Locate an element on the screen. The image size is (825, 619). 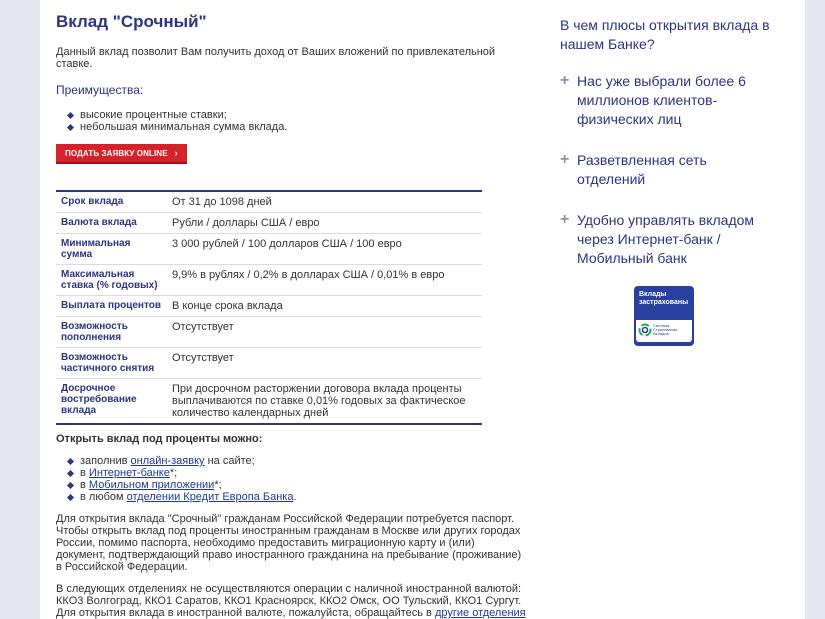
terms-key: Минимальная сумма is located at coordinates (111, 249).